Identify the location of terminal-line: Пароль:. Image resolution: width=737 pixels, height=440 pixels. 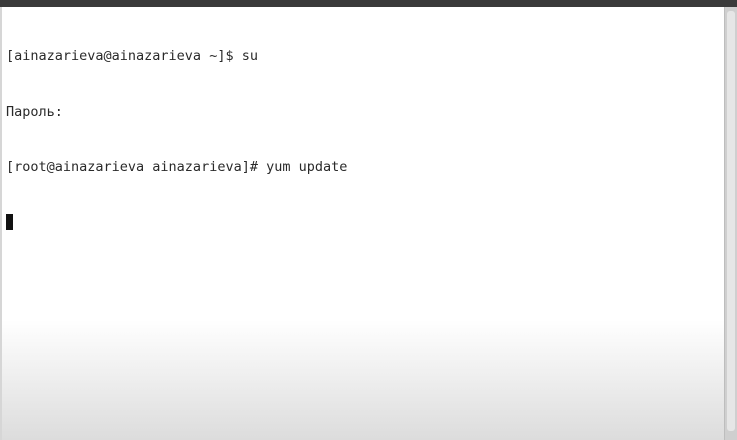
(34, 111).